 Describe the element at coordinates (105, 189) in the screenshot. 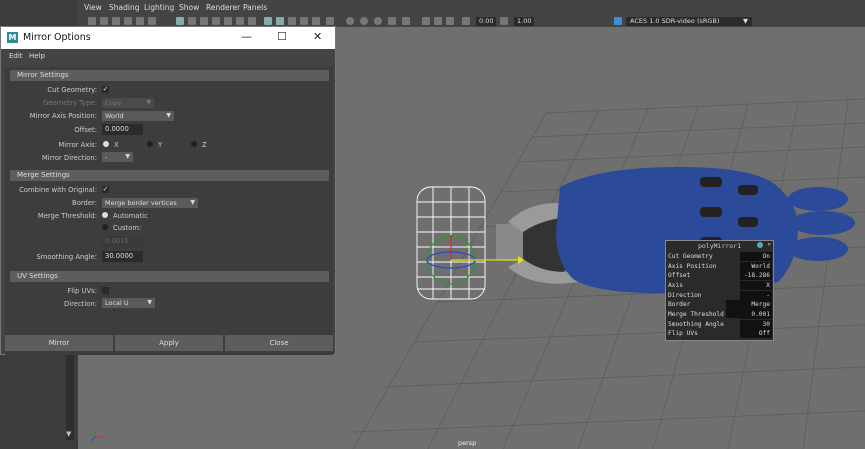

I see `combine-checkbox: ✓` at that location.